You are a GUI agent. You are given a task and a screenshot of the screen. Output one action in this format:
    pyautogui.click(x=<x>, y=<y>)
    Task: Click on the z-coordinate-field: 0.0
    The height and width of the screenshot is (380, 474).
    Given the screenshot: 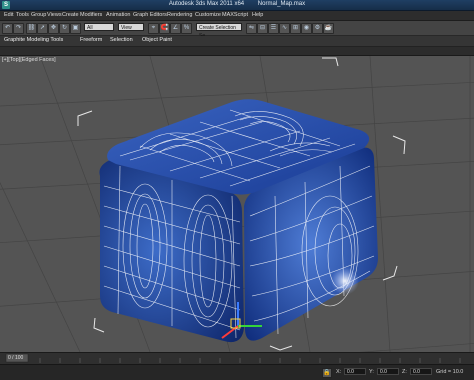 What is the action you would take?
    pyautogui.click(x=421, y=371)
    